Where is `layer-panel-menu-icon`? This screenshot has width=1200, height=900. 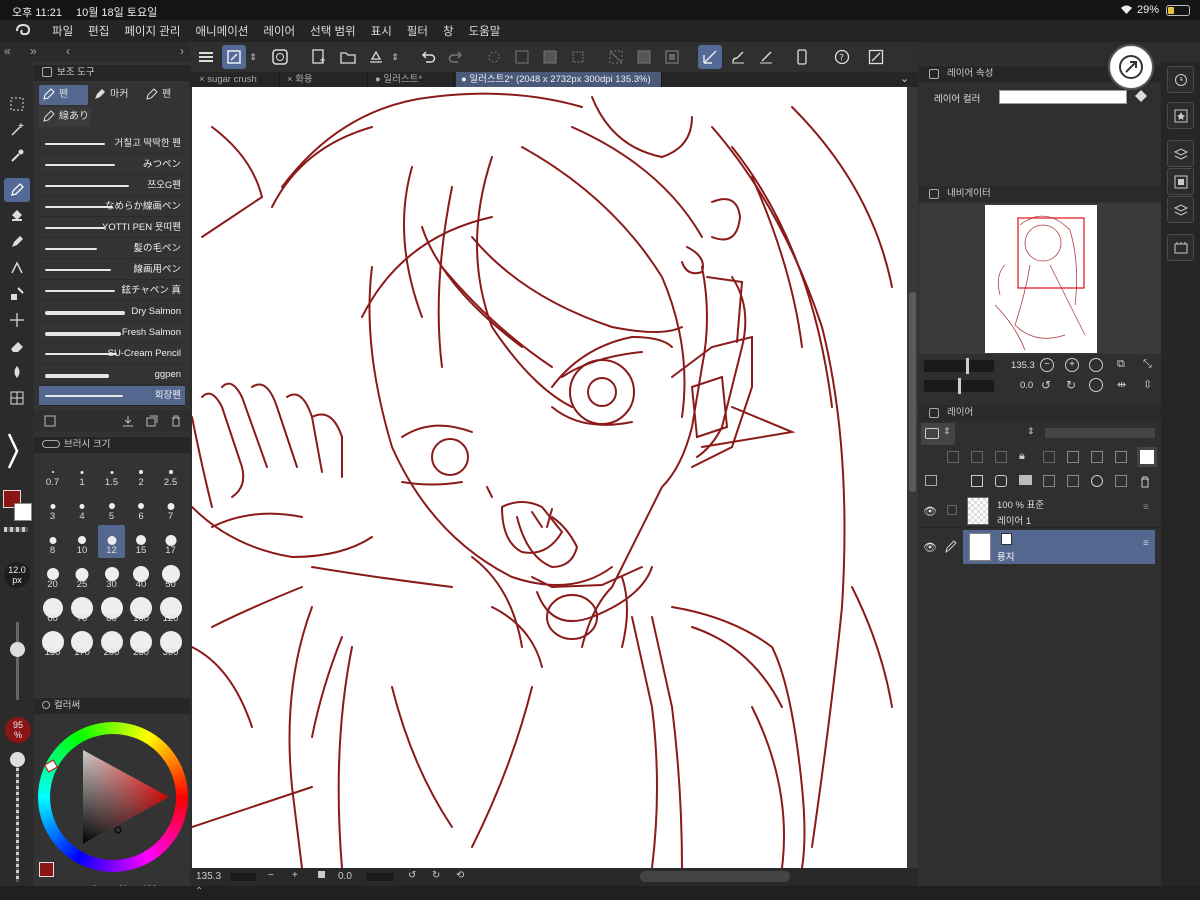
layer-panel-menu-icon is located at coordinates (931, 480).